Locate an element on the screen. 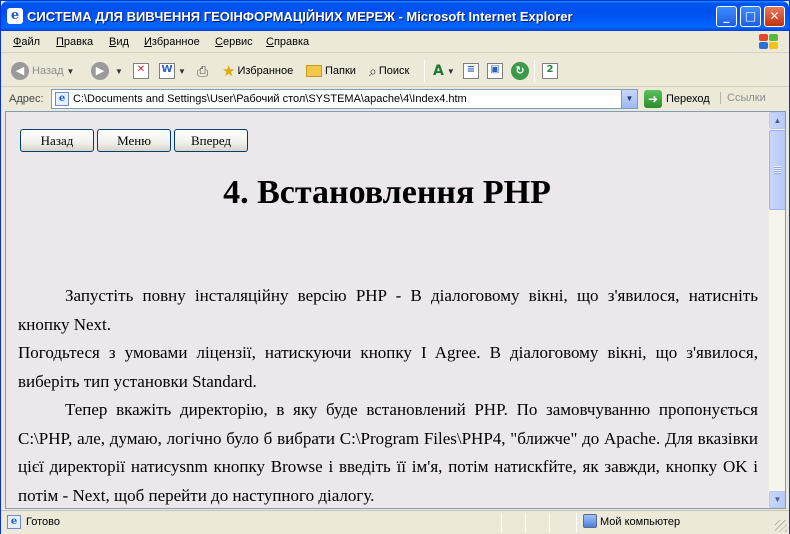 This screenshot has width=790, height=534. menu-help: Справка is located at coordinates (287, 42).